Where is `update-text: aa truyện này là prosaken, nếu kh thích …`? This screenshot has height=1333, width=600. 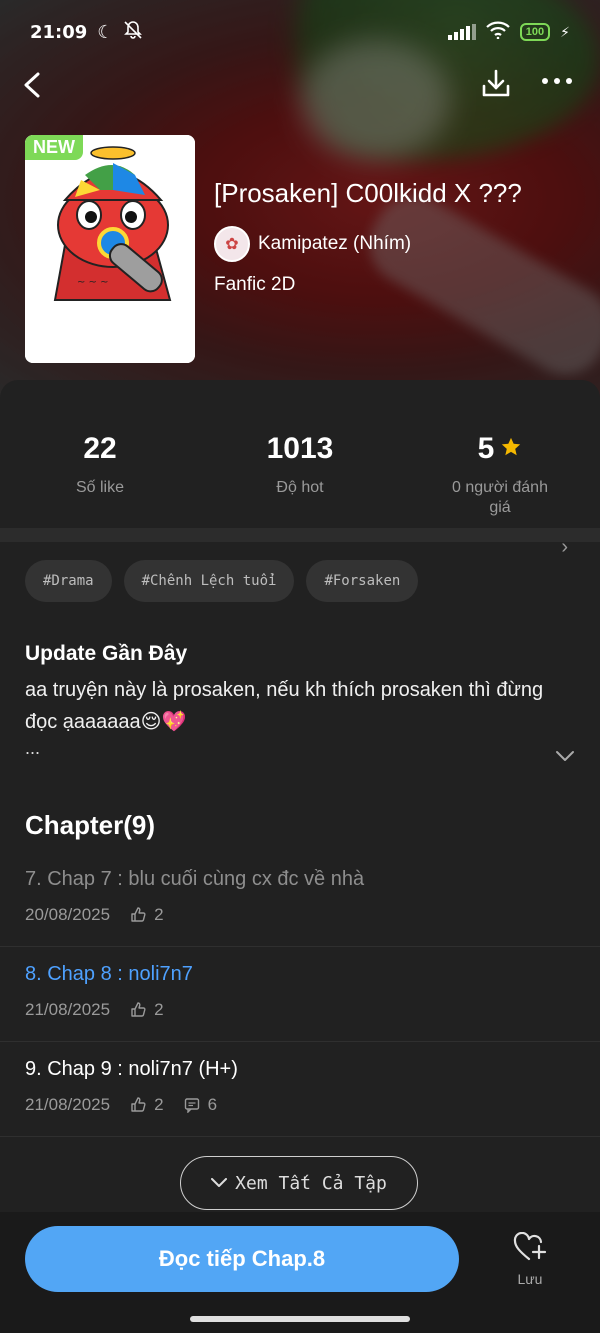 update-text: aa truyện này là prosaken, nếu kh thích … is located at coordinates (284, 706).